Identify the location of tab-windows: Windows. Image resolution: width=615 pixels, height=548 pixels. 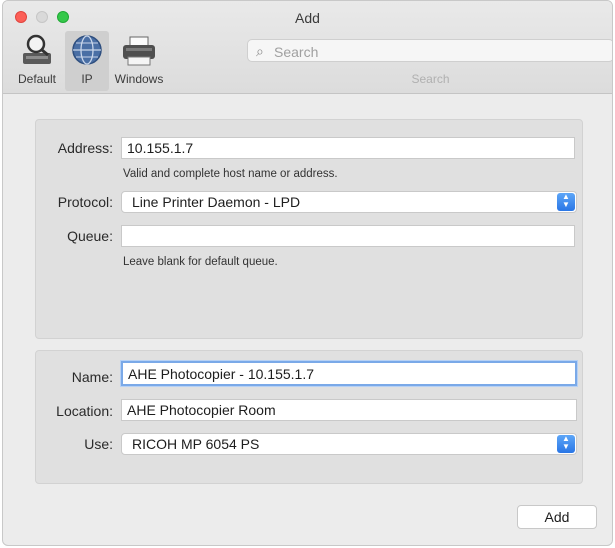
(139, 61).